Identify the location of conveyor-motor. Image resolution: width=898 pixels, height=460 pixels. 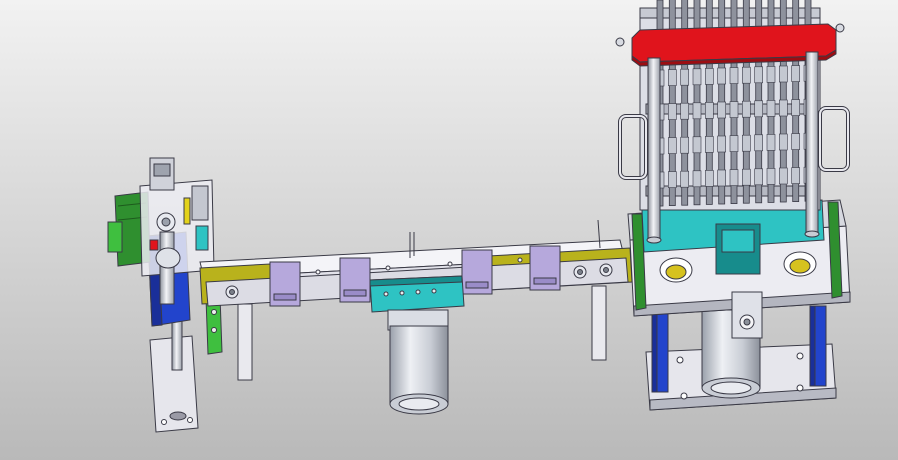
(418, 362).